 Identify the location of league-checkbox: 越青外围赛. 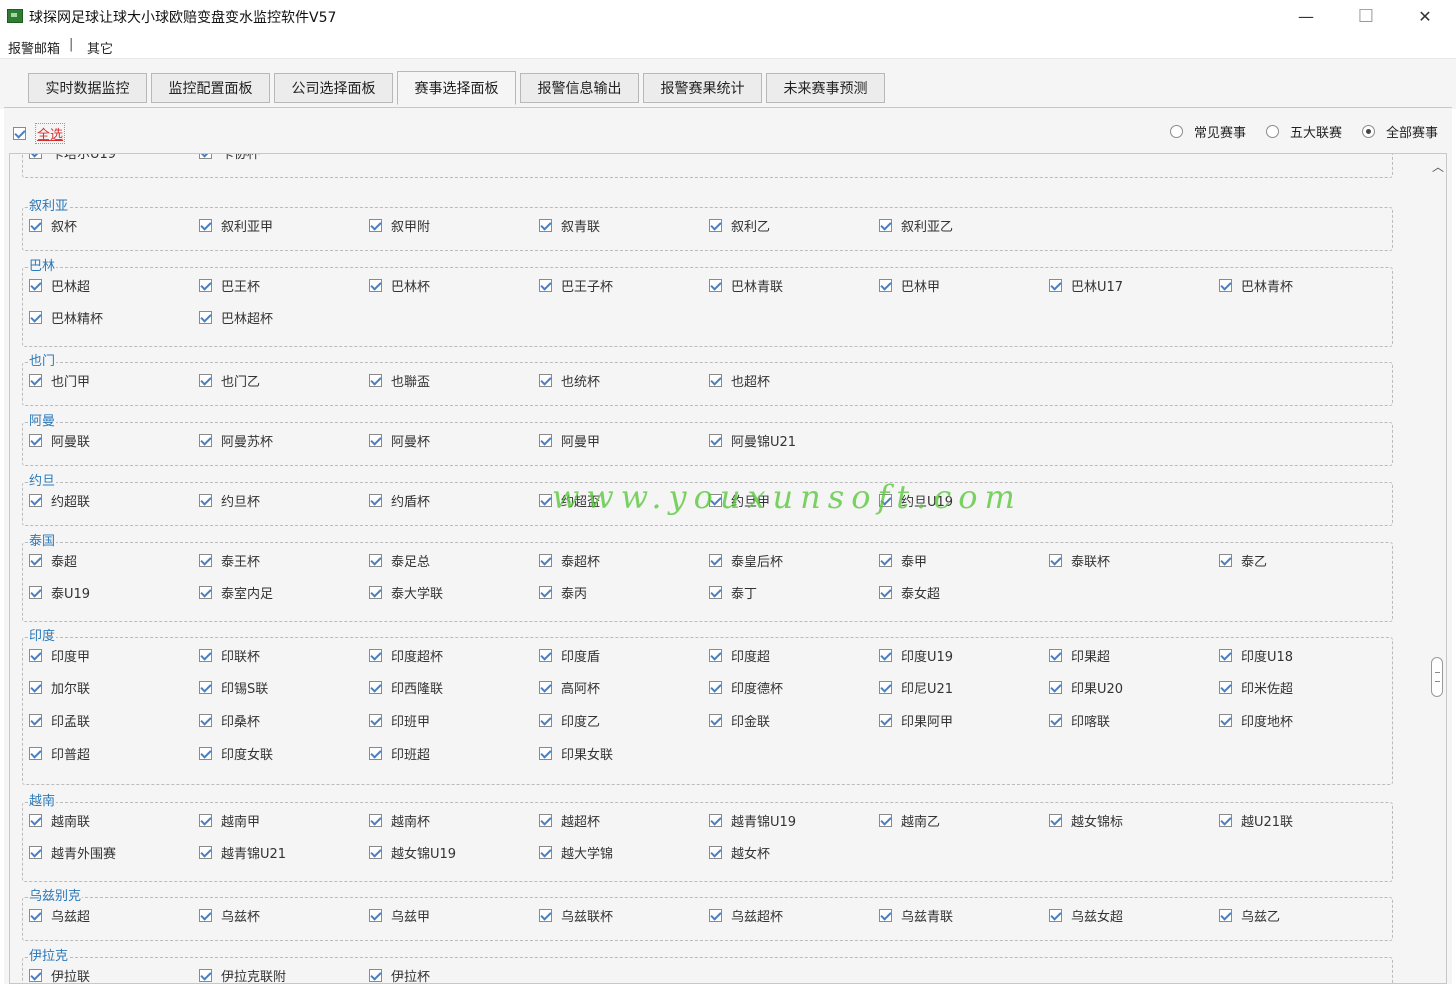
(72, 852).